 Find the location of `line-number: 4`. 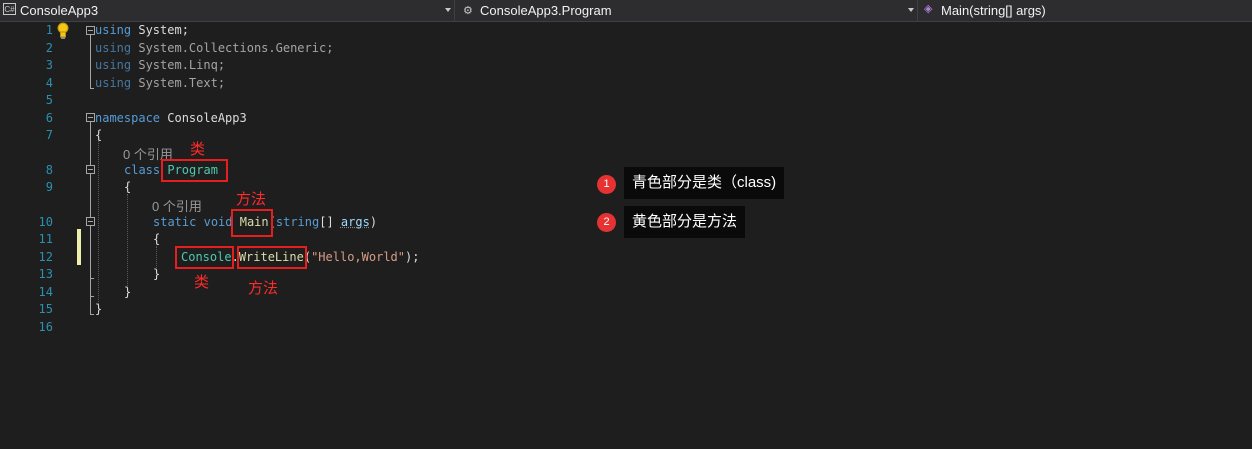

line-number: 4 is located at coordinates (49, 83).